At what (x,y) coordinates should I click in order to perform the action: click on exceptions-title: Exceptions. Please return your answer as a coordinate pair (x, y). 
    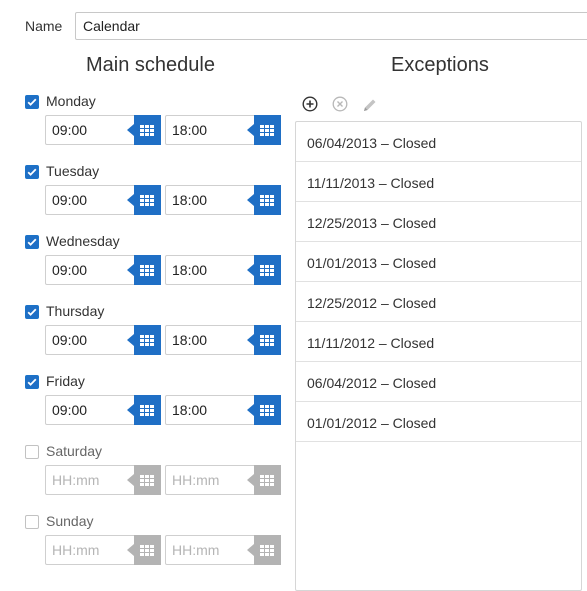
    Looking at the image, I should click on (440, 65).